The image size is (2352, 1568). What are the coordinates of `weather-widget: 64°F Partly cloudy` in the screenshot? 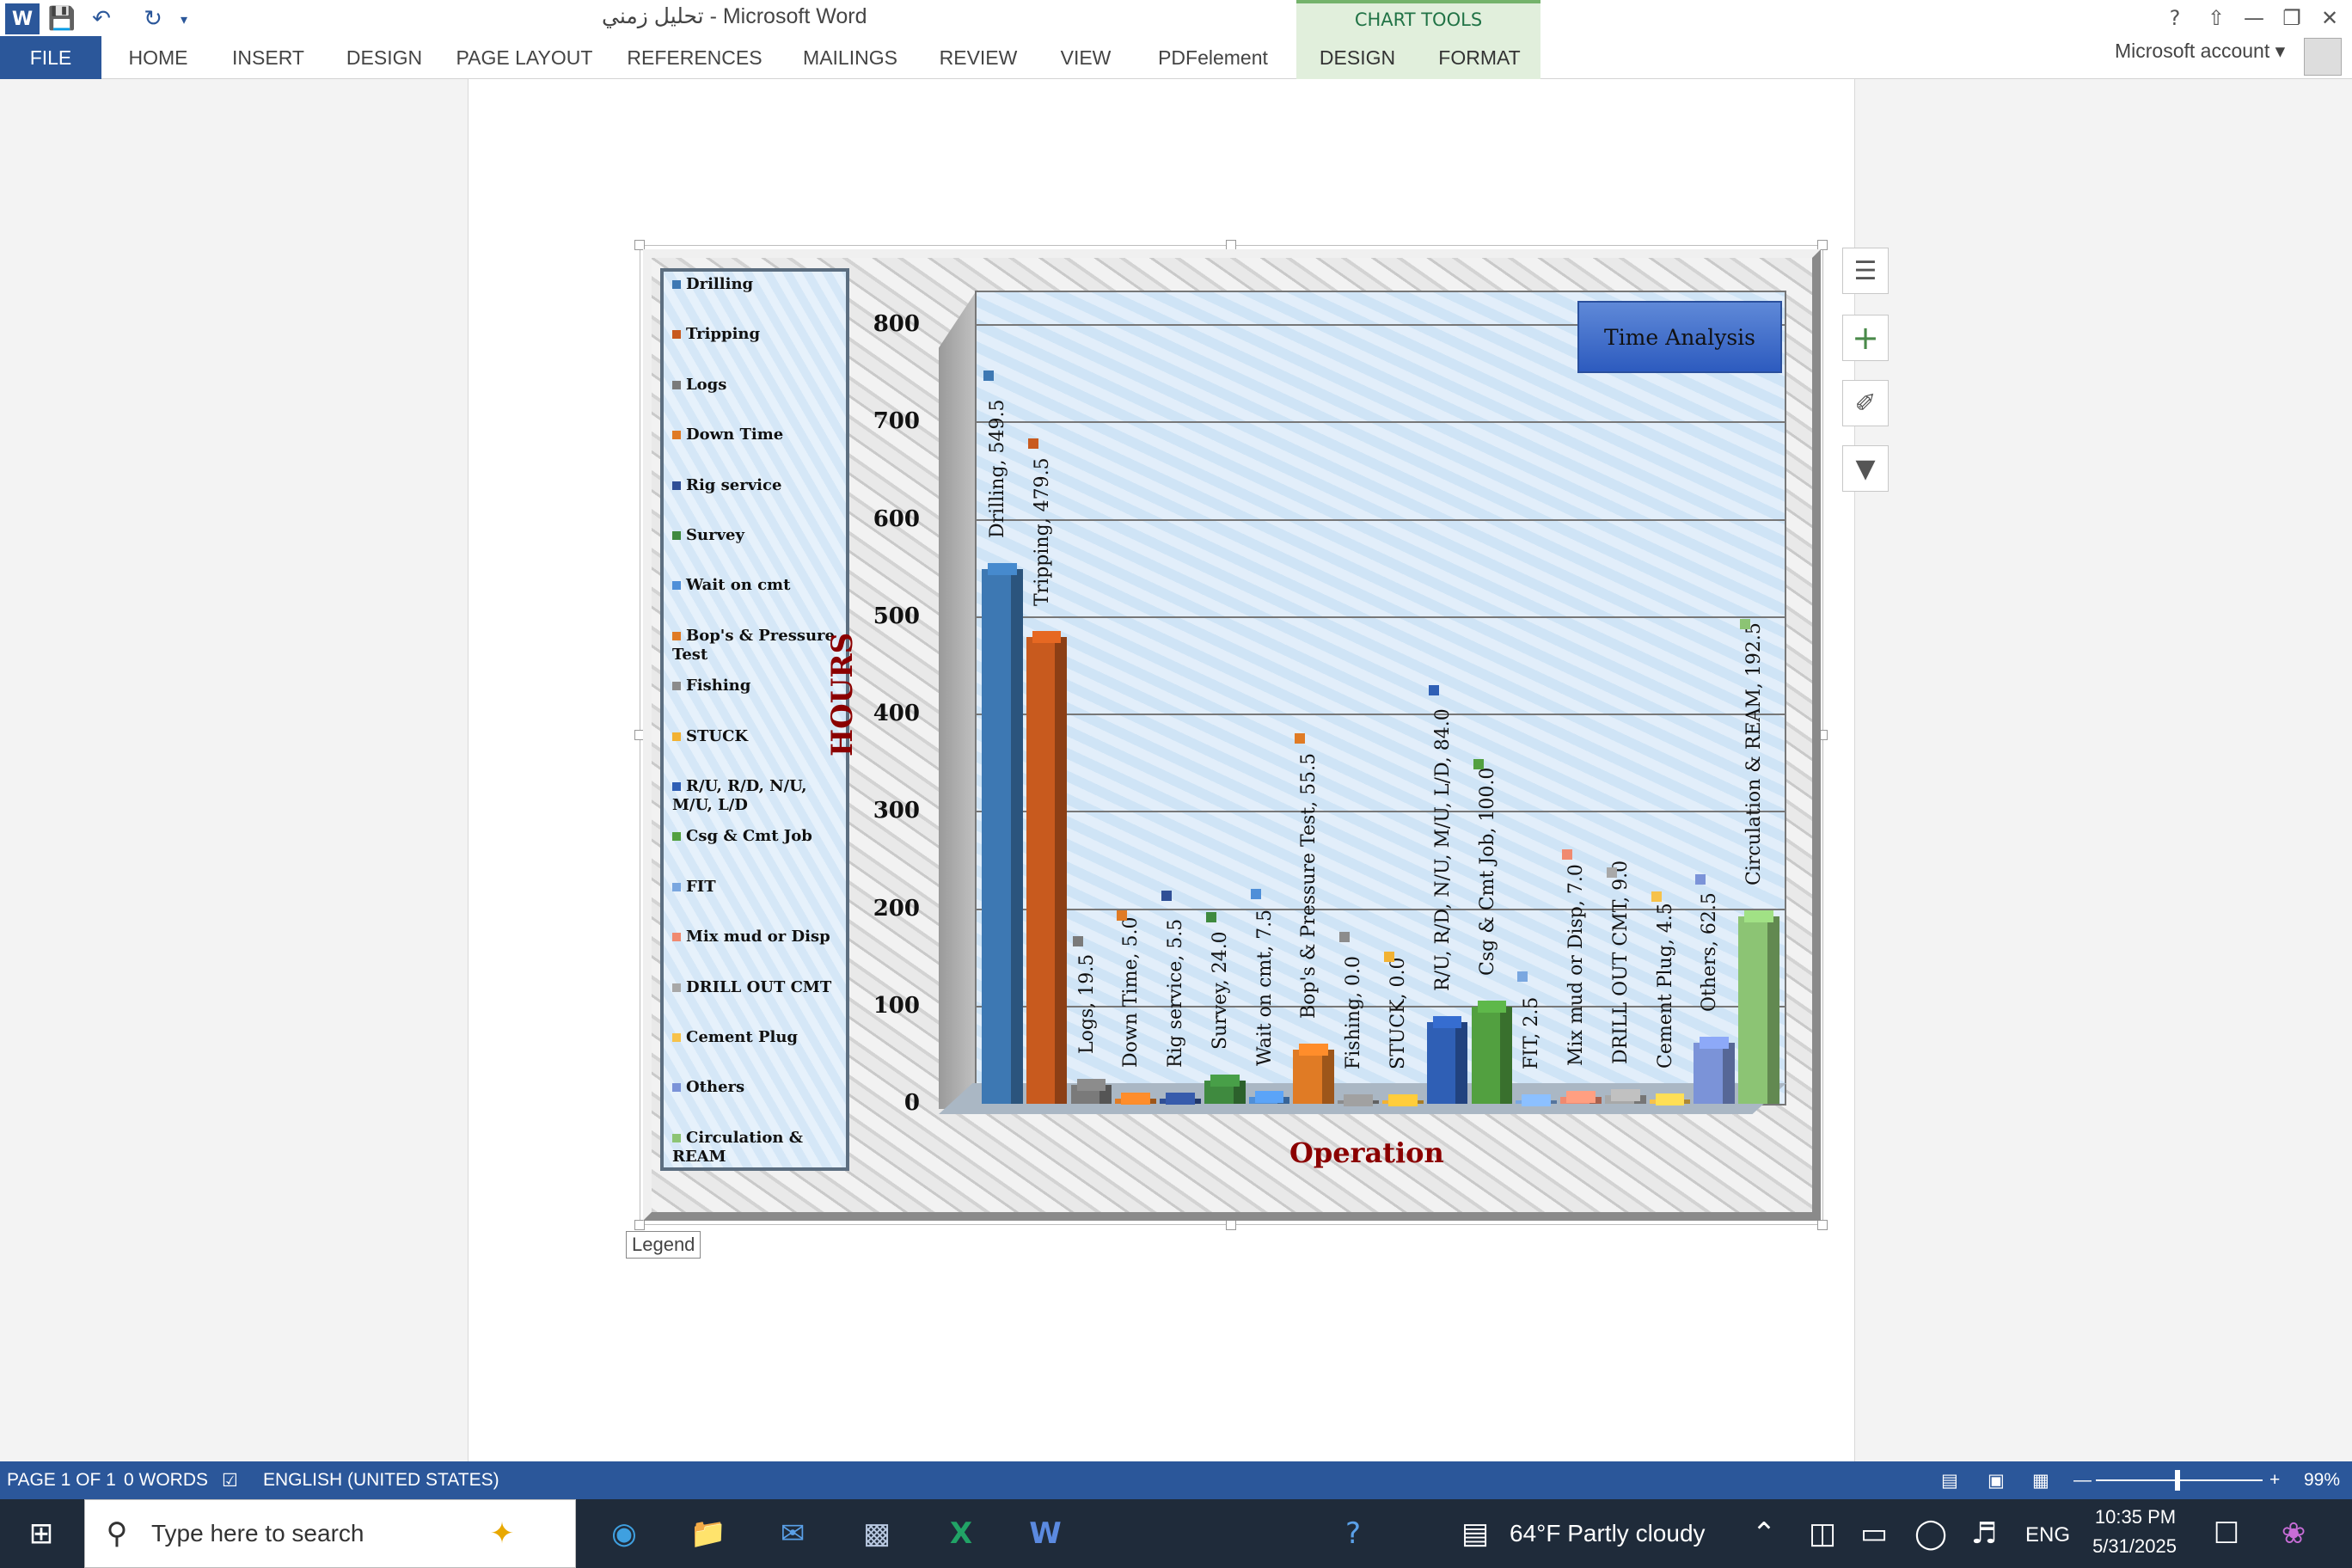 It's located at (1608, 1533).